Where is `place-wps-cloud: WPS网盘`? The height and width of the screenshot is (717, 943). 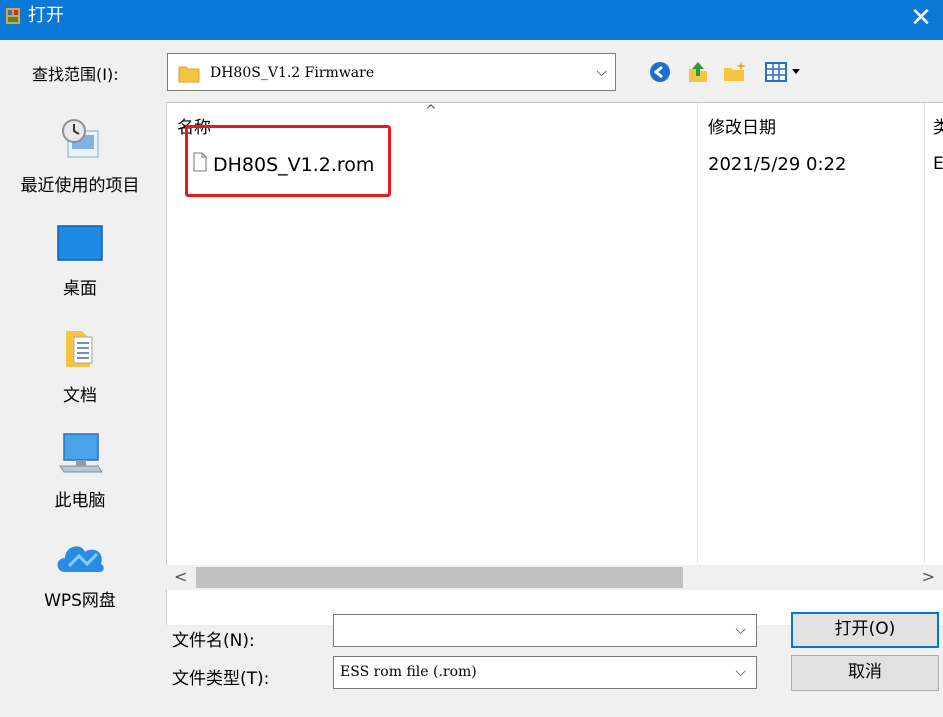 place-wps-cloud: WPS网盘 is located at coordinates (80, 573).